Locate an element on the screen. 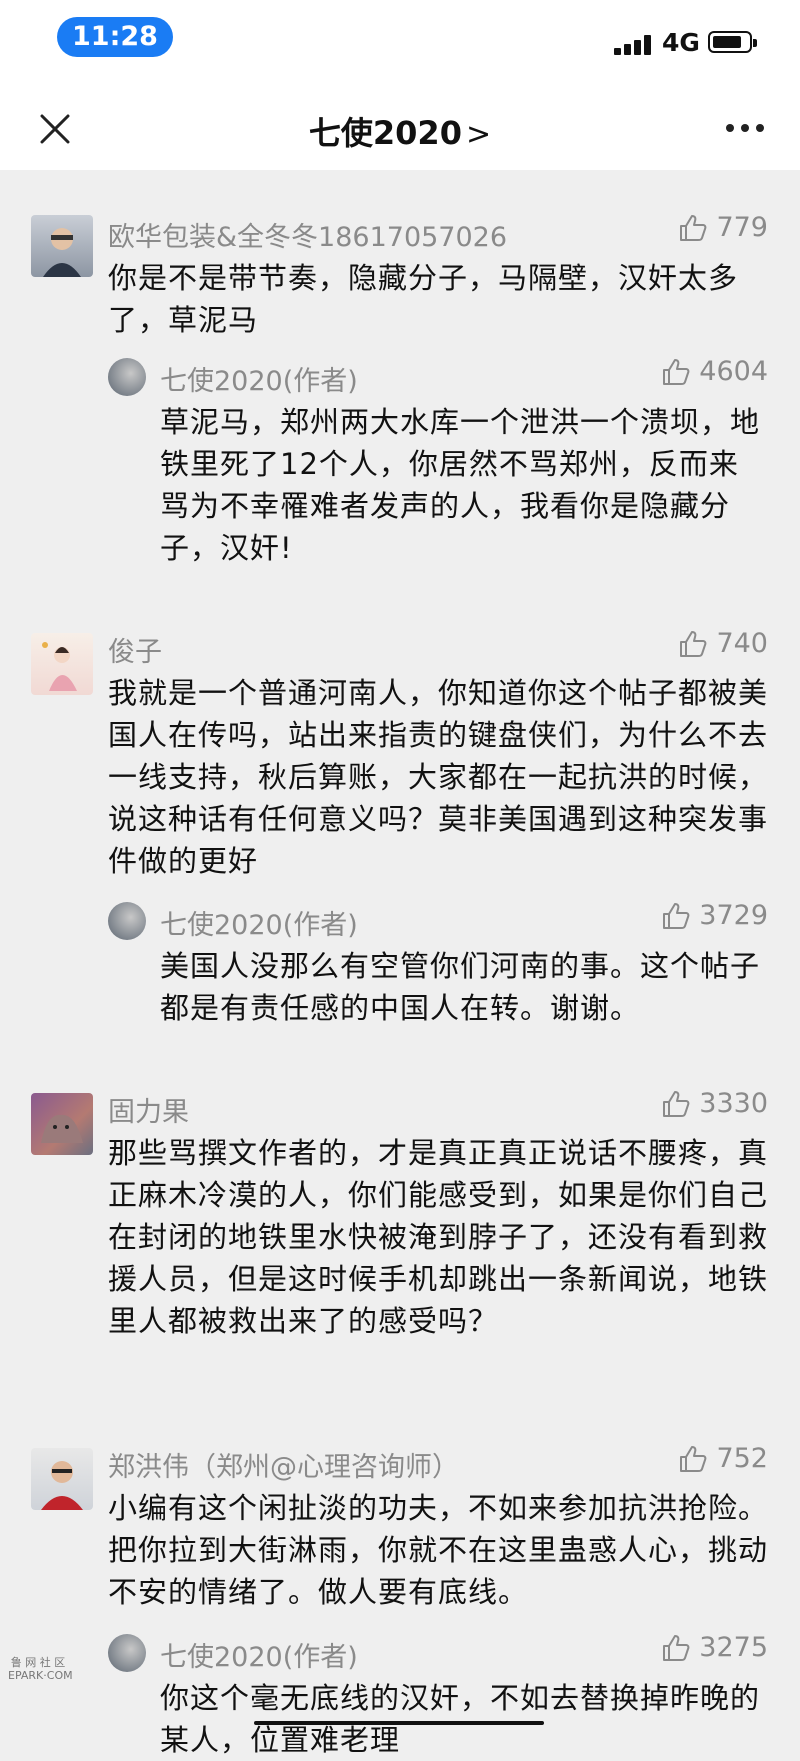 This screenshot has height=1761, width=800. text-underline is located at coordinates (399, 1723).